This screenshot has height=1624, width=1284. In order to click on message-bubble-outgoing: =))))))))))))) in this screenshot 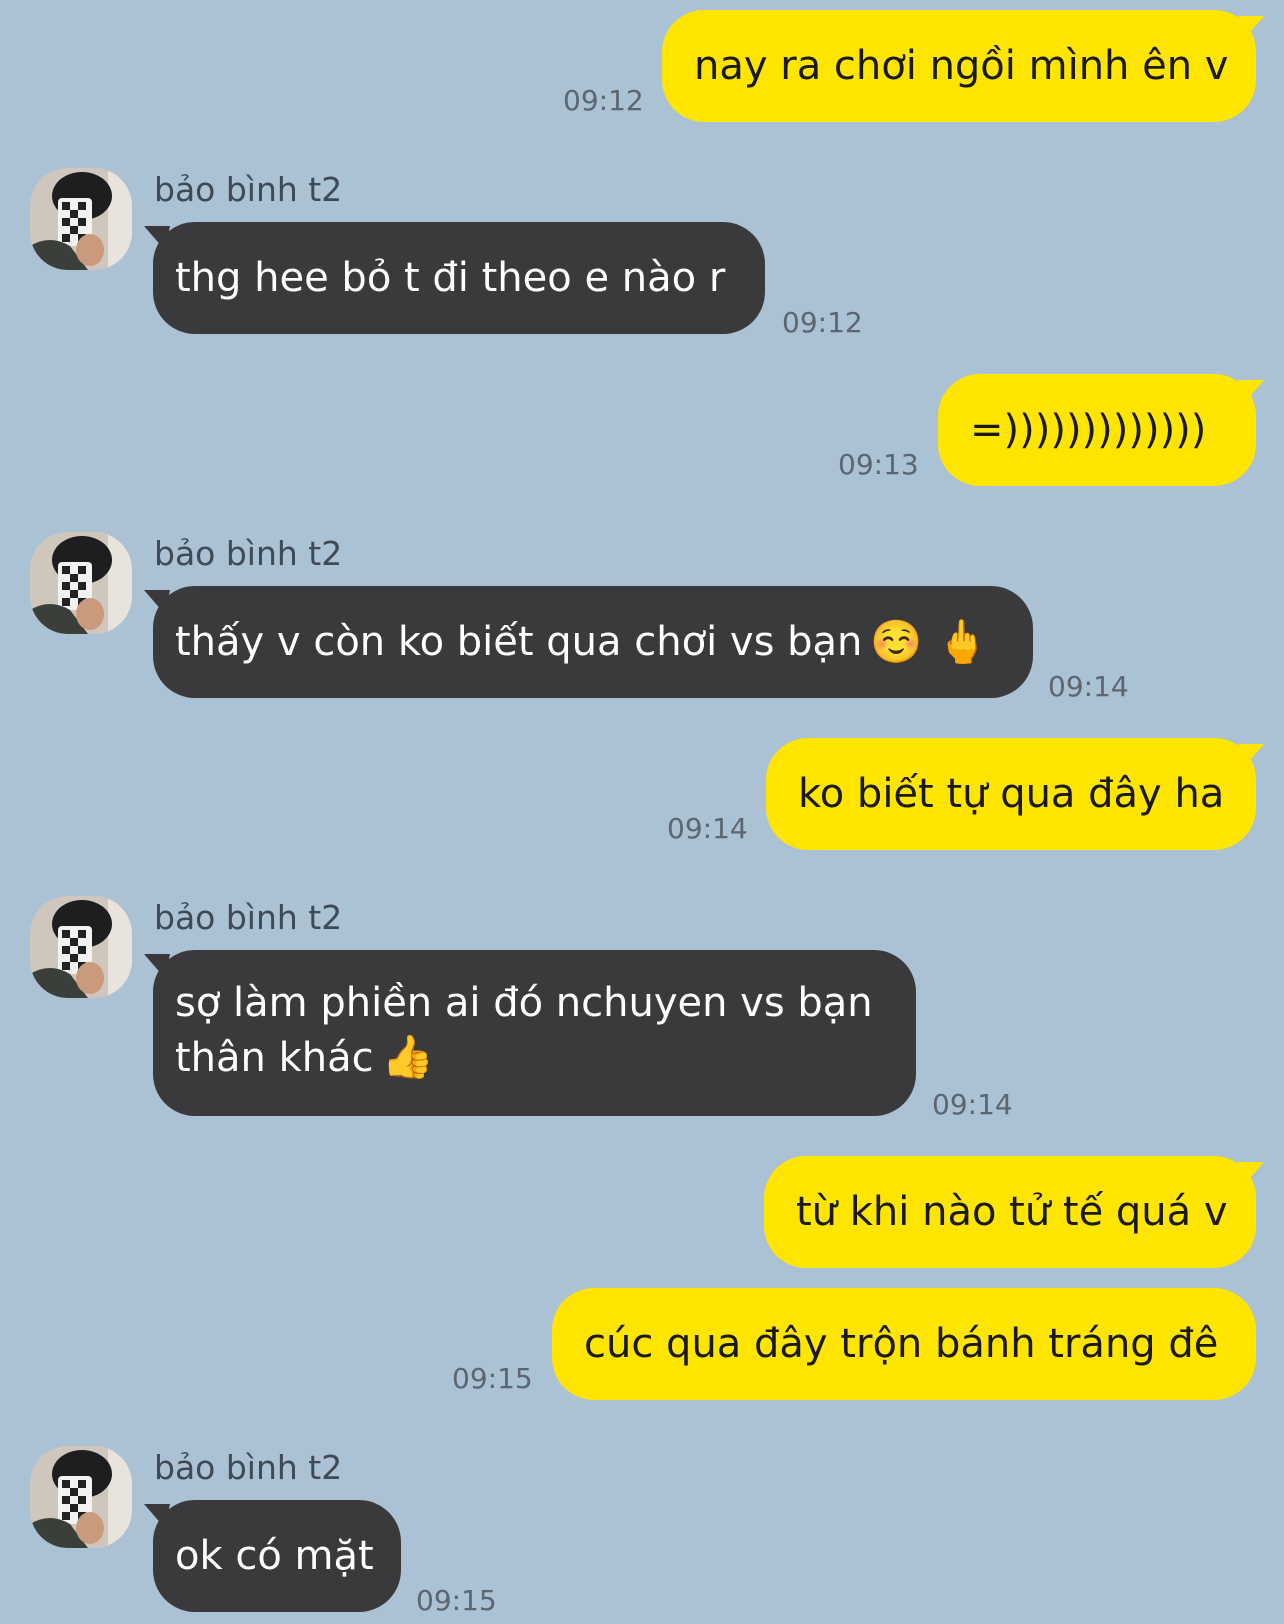, I will do `click(1097, 430)`.